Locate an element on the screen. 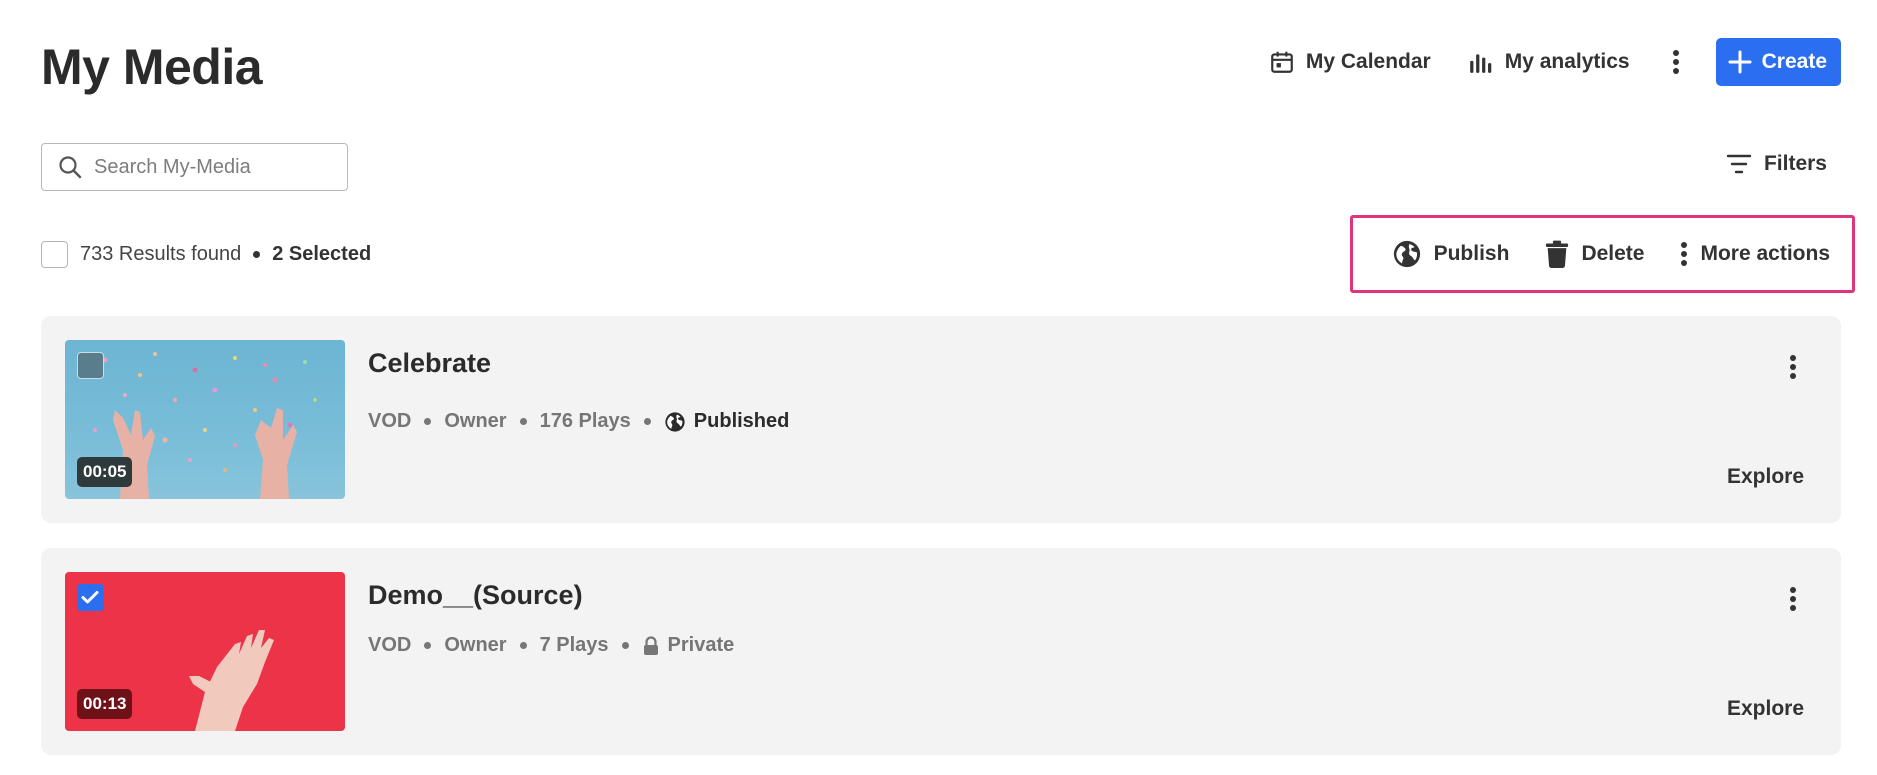 The height and width of the screenshot is (775, 1877). checkmark-icon is located at coordinates (90, 597).